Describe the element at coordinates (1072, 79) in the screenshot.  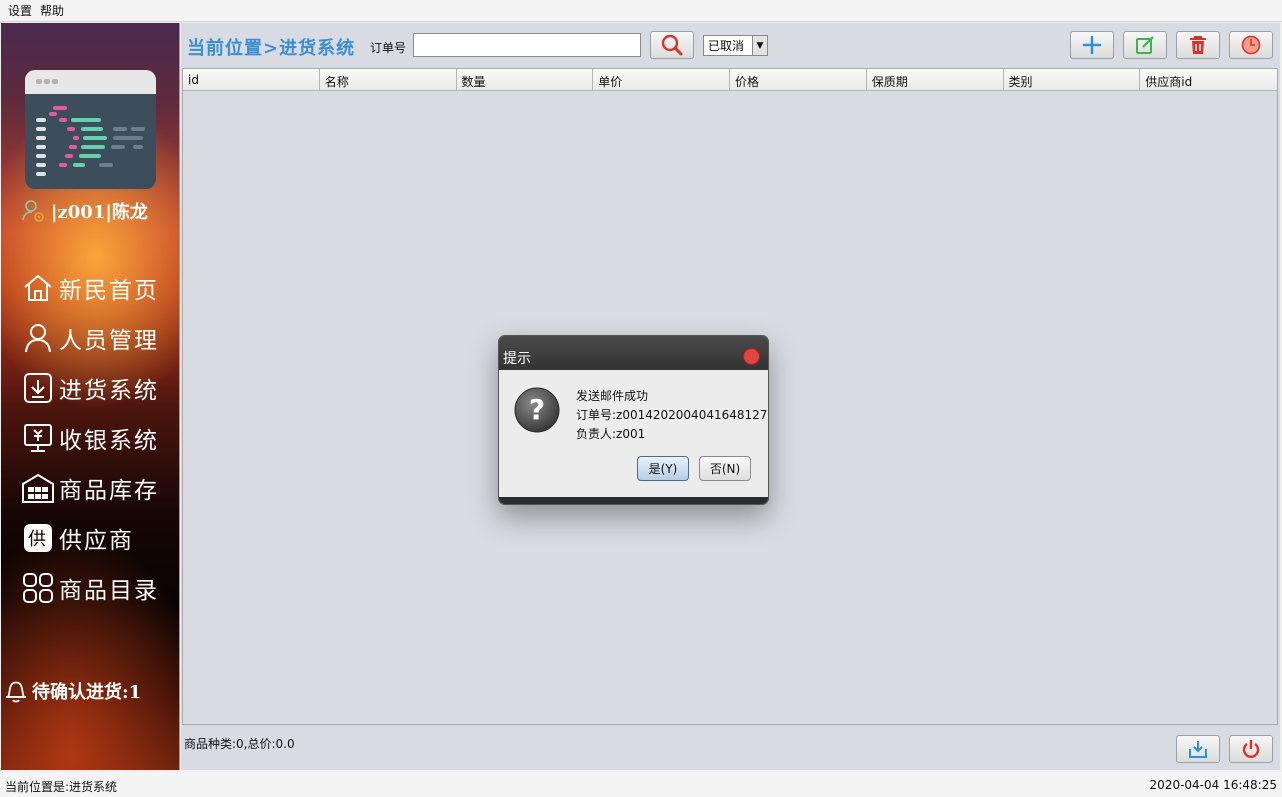
I see `column-header: 类别` at that location.